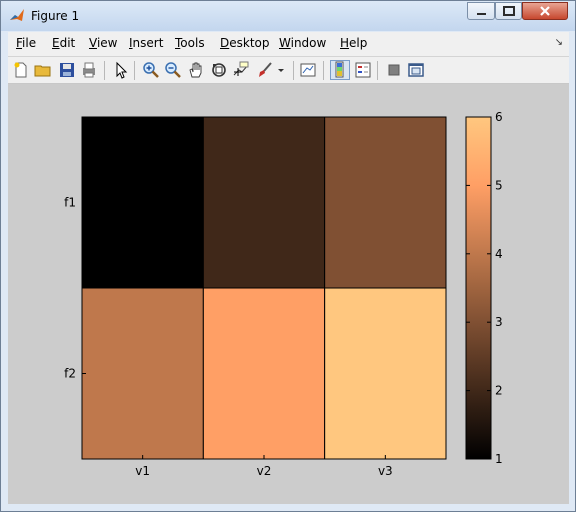 The height and width of the screenshot is (512, 576). Describe the element at coordinates (173, 70) in the screenshot. I see `zoom-out-icon` at that location.